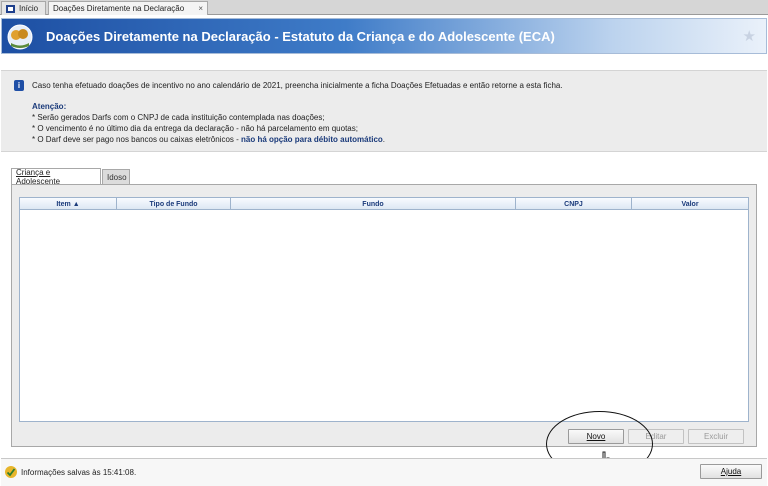 Image resolution: width=768 pixels, height=486 pixels. Describe the element at coordinates (716, 436) in the screenshot. I see `excluir-button: Excluir` at that location.